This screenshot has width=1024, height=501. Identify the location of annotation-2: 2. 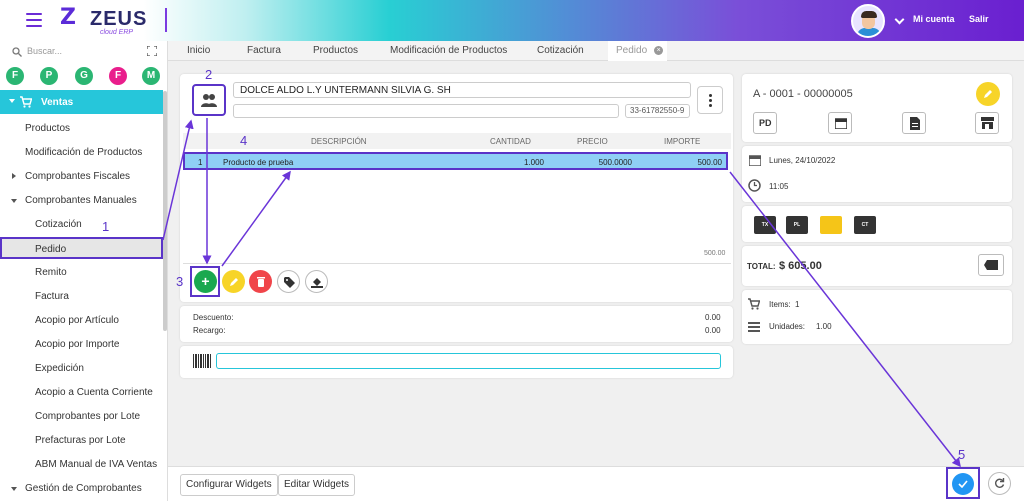
(209, 74).